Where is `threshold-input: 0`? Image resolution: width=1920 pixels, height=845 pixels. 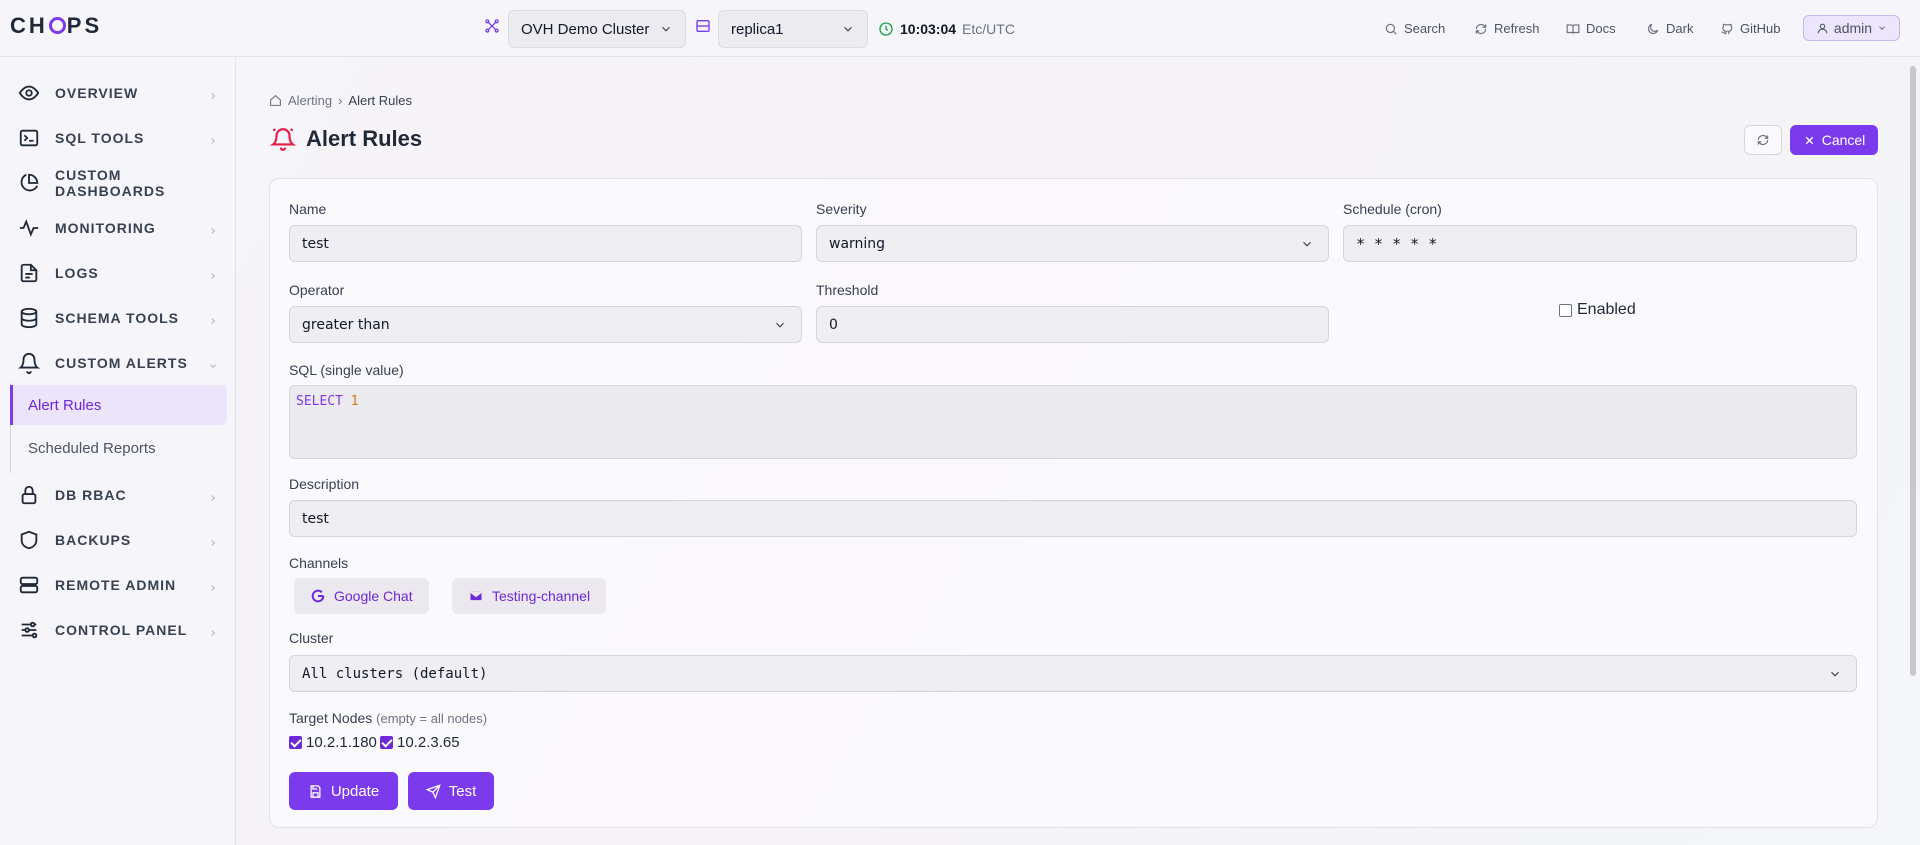
threshold-input: 0 is located at coordinates (1072, 324).